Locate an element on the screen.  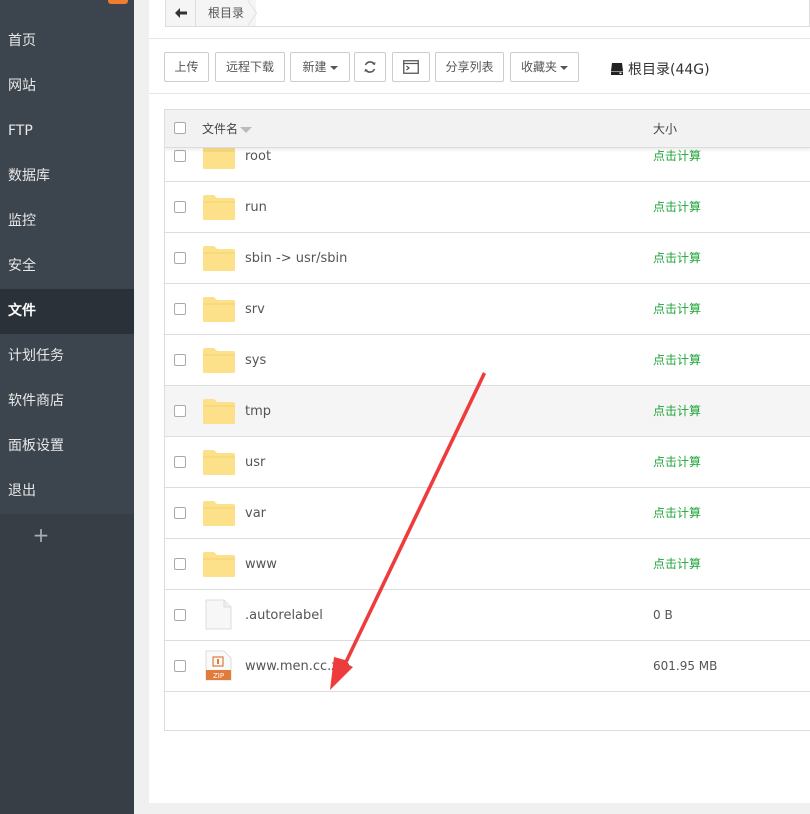
table-row: sbin -> usr/sbin 点击计算 is located at coordinates (487, 258).